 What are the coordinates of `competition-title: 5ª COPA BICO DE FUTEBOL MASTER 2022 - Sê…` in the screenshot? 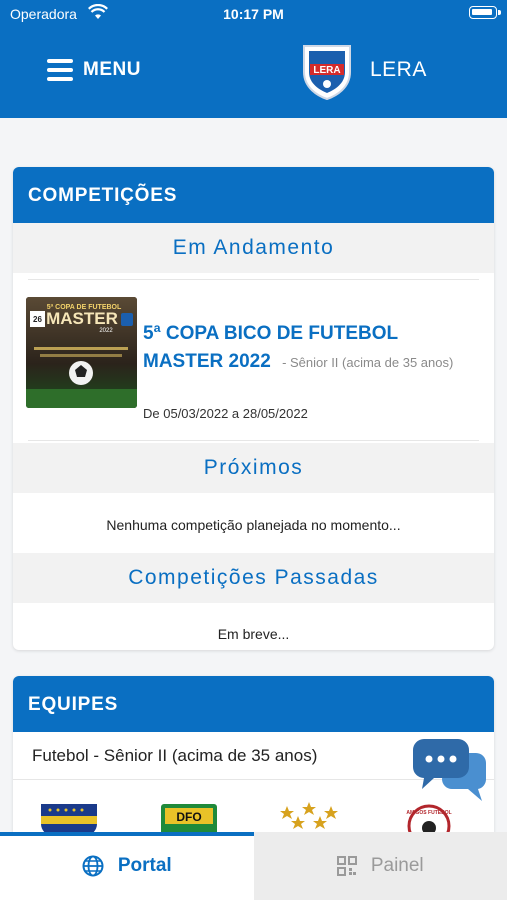 It's located at (313, 348).